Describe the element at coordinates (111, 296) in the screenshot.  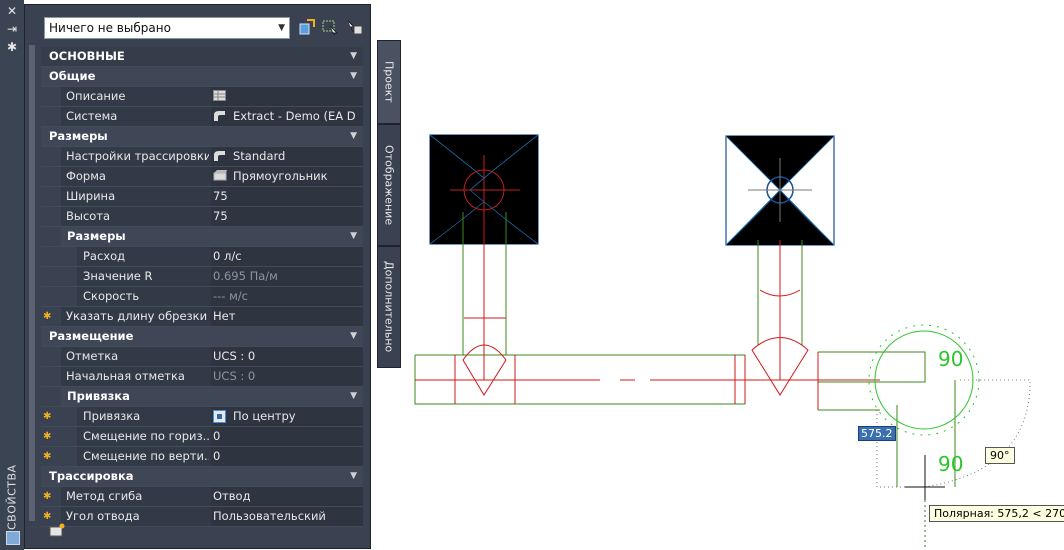
I see `property-label: Скорость` at that location.